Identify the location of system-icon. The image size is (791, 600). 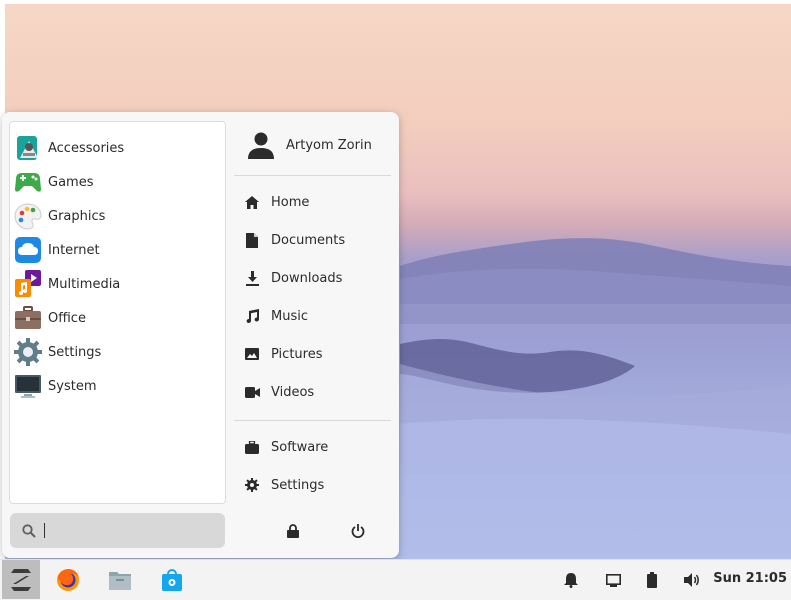
(28, 386).